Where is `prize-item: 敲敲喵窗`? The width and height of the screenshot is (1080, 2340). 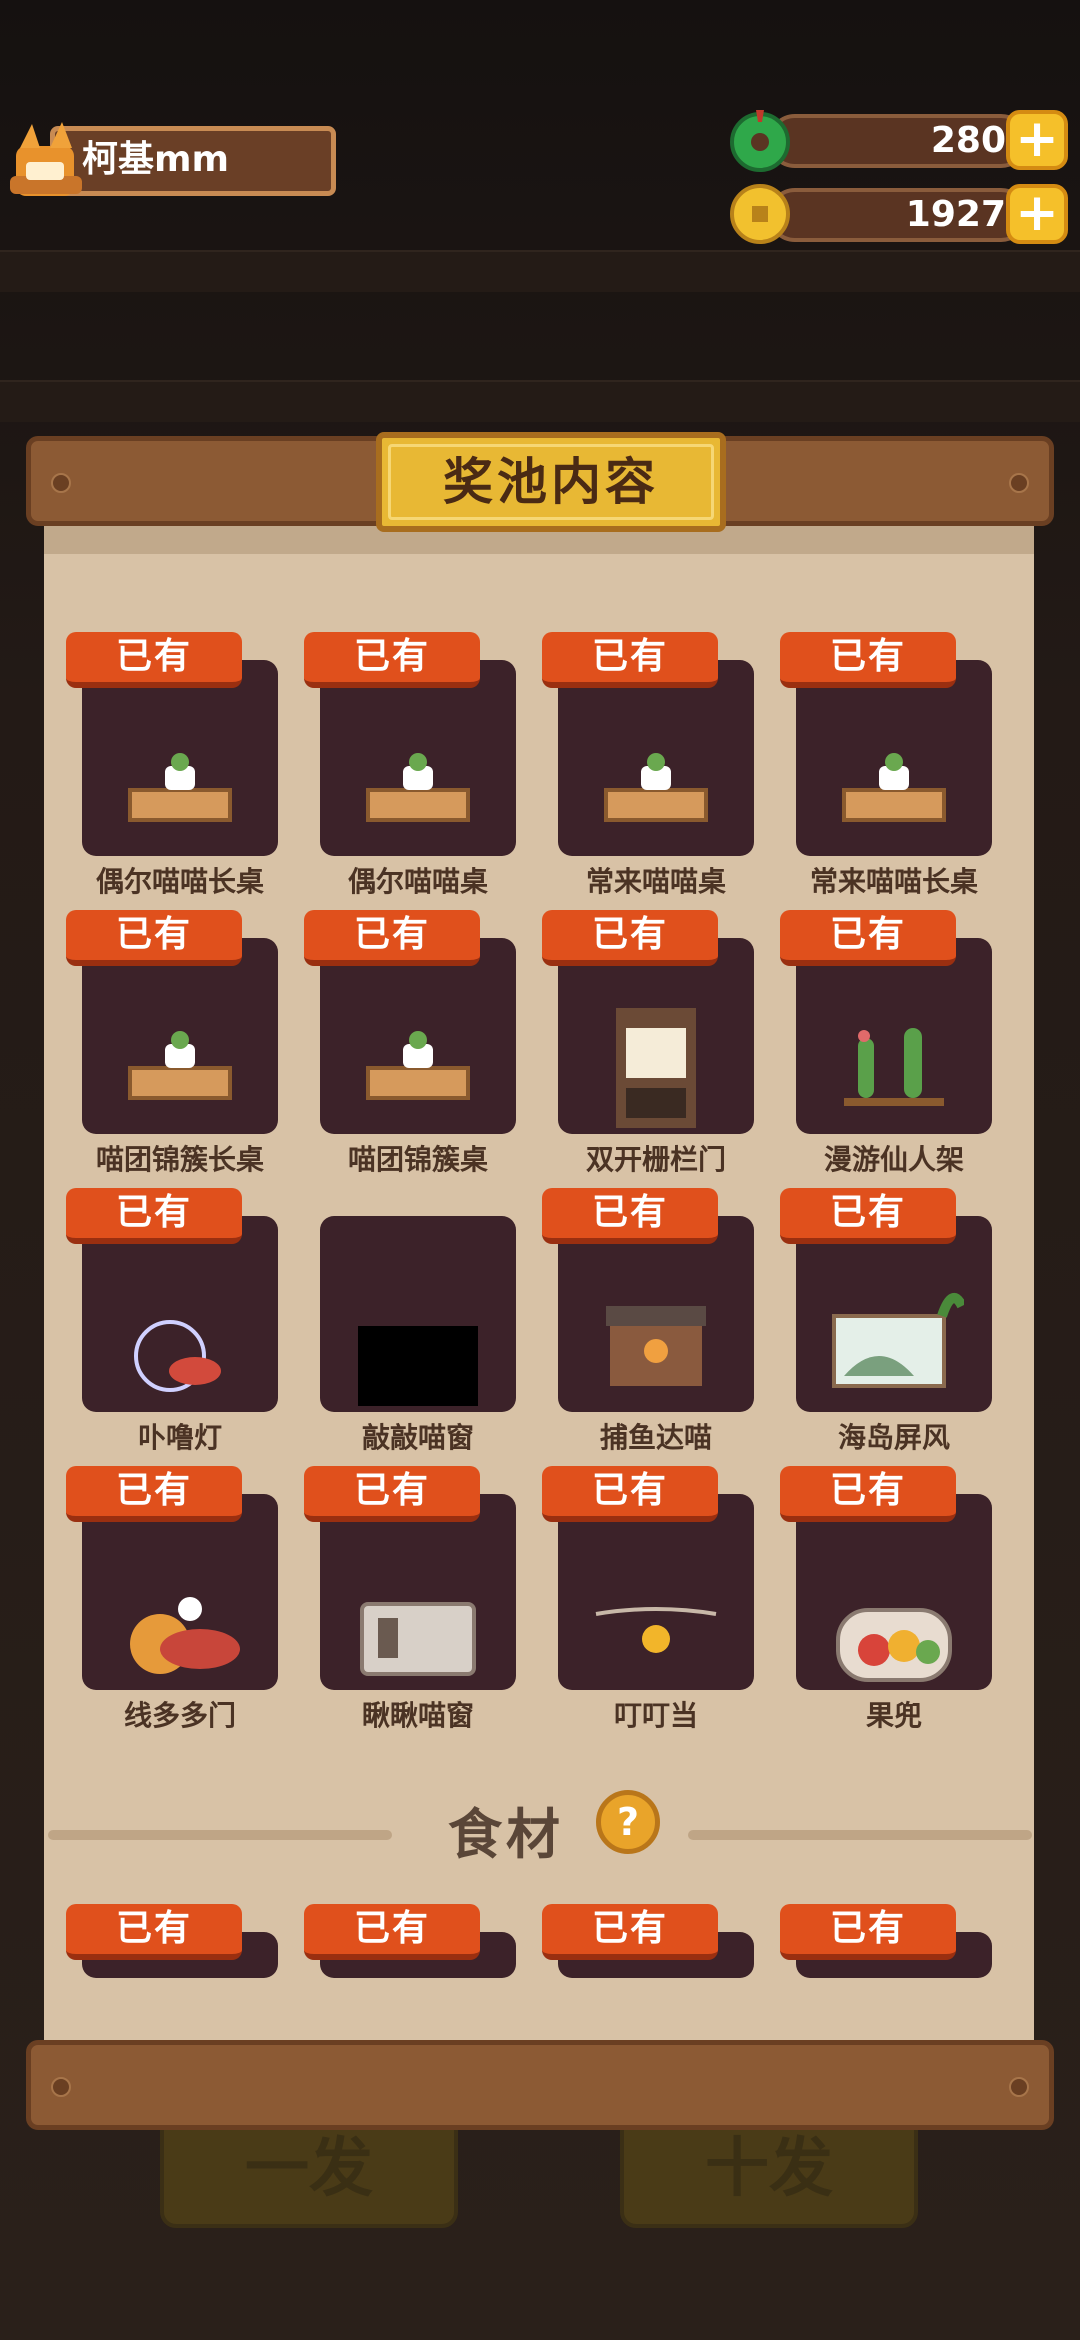 prize-item: 敲敲喵窗 is located at coordinates (418, 1321).